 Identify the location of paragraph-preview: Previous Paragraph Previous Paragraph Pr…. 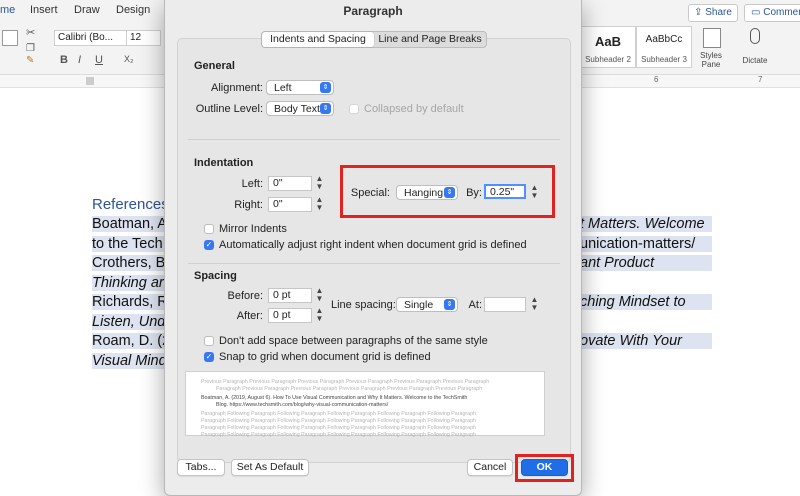
(365, 404).